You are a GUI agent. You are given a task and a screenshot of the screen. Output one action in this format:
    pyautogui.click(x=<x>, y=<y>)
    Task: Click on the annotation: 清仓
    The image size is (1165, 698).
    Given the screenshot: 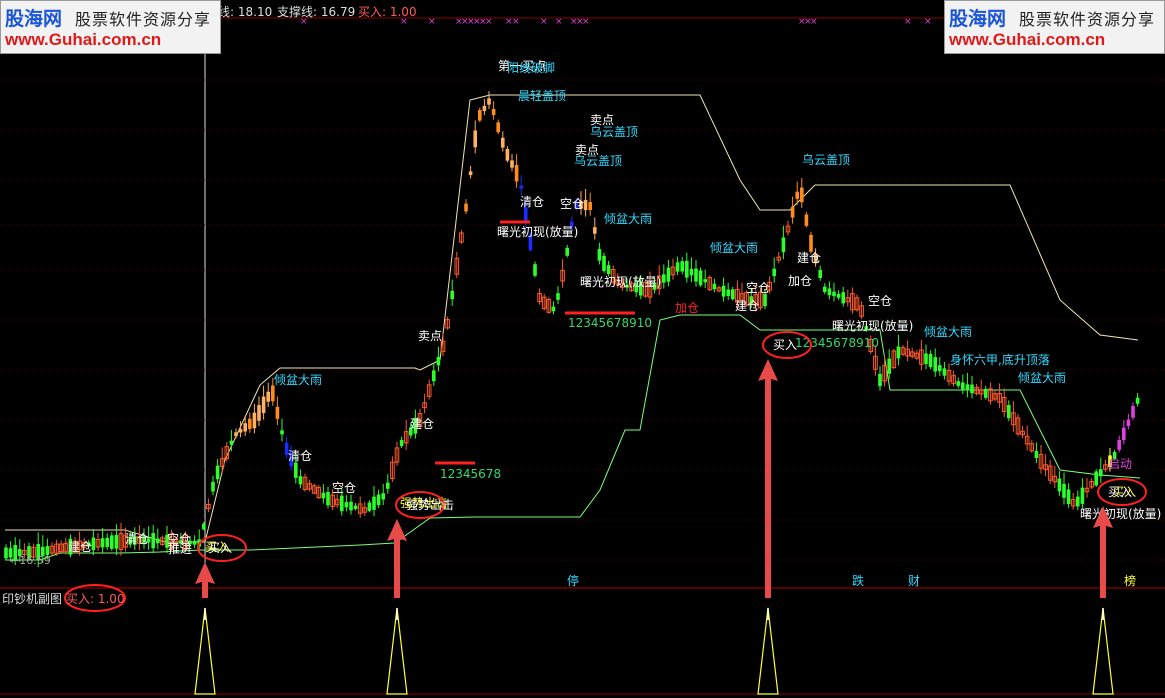 What is the action you would take?
    pyautogui.click(x=300, y=456)
    